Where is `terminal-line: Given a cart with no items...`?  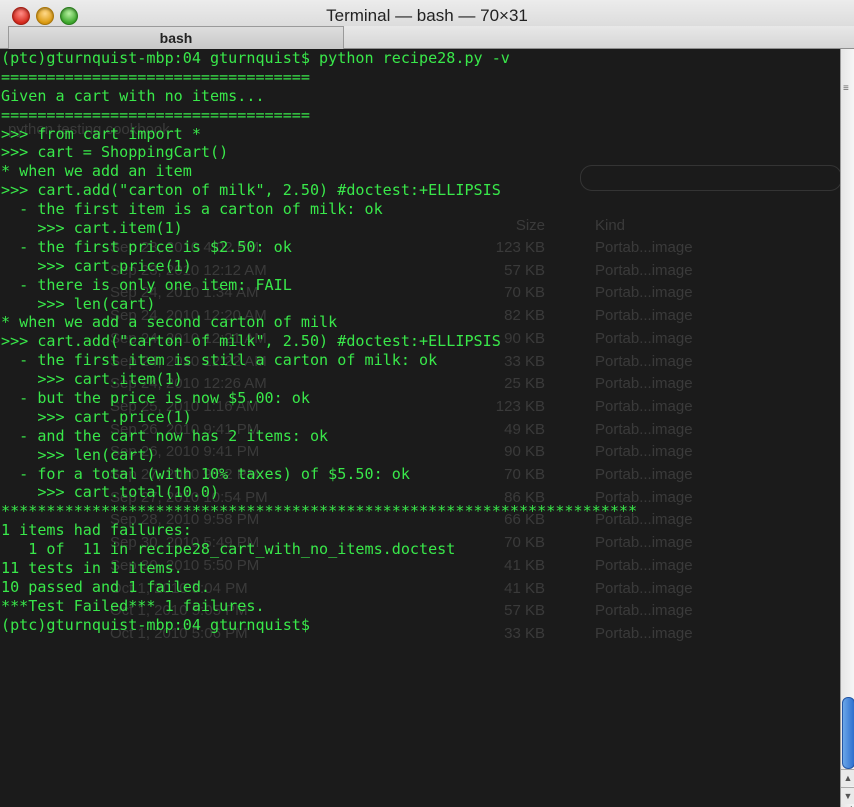
terminal-line: Given a cart with no items... is located at coordinates (133, 95).